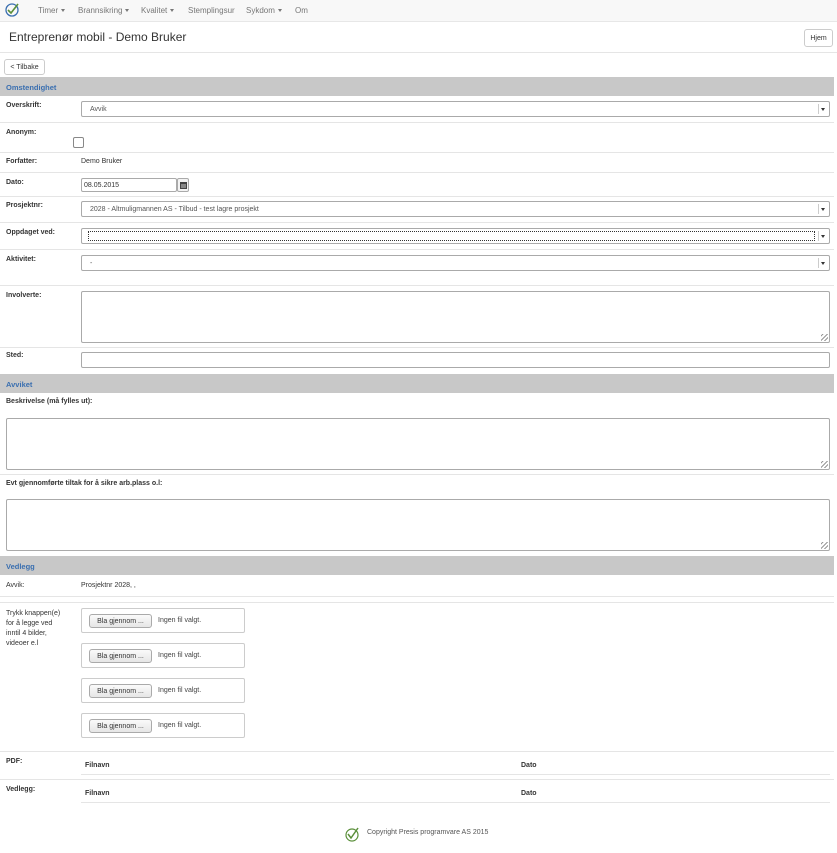 This screenshot has width=837, height=853. I want to click on section-title: Vedlegg, so click(20, 566).